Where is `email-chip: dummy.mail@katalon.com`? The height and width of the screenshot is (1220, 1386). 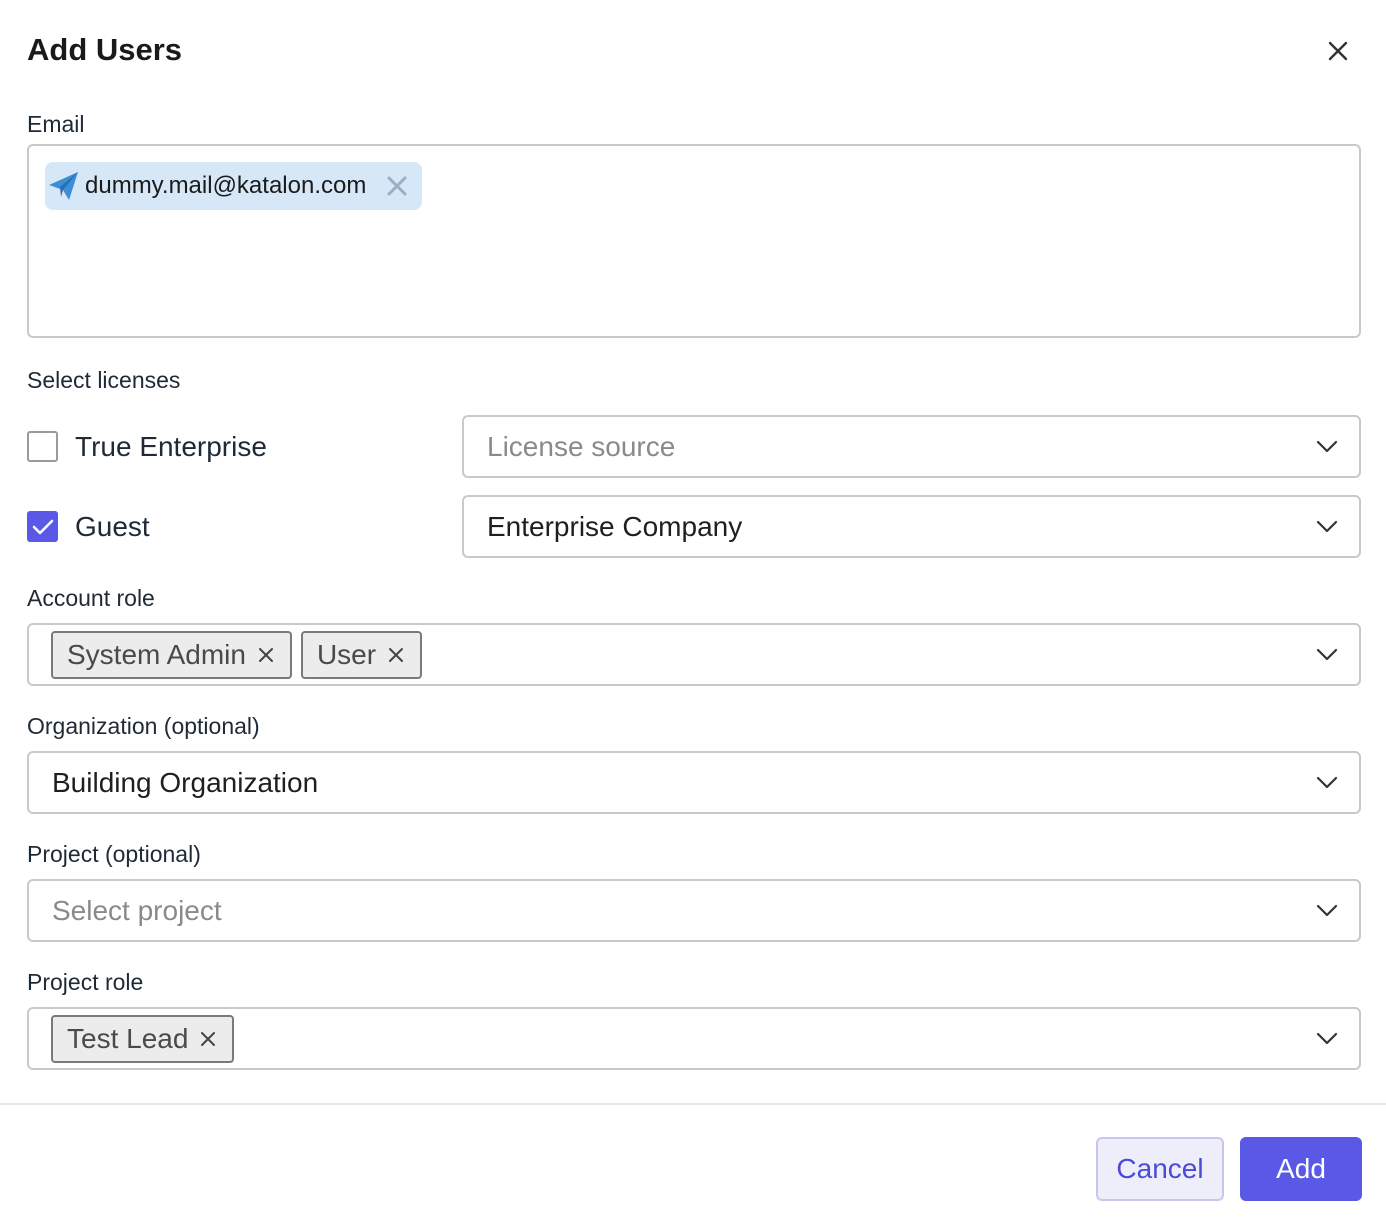
email-chip: dummy.mail@katalon.com is located at coordinates (234, 186).